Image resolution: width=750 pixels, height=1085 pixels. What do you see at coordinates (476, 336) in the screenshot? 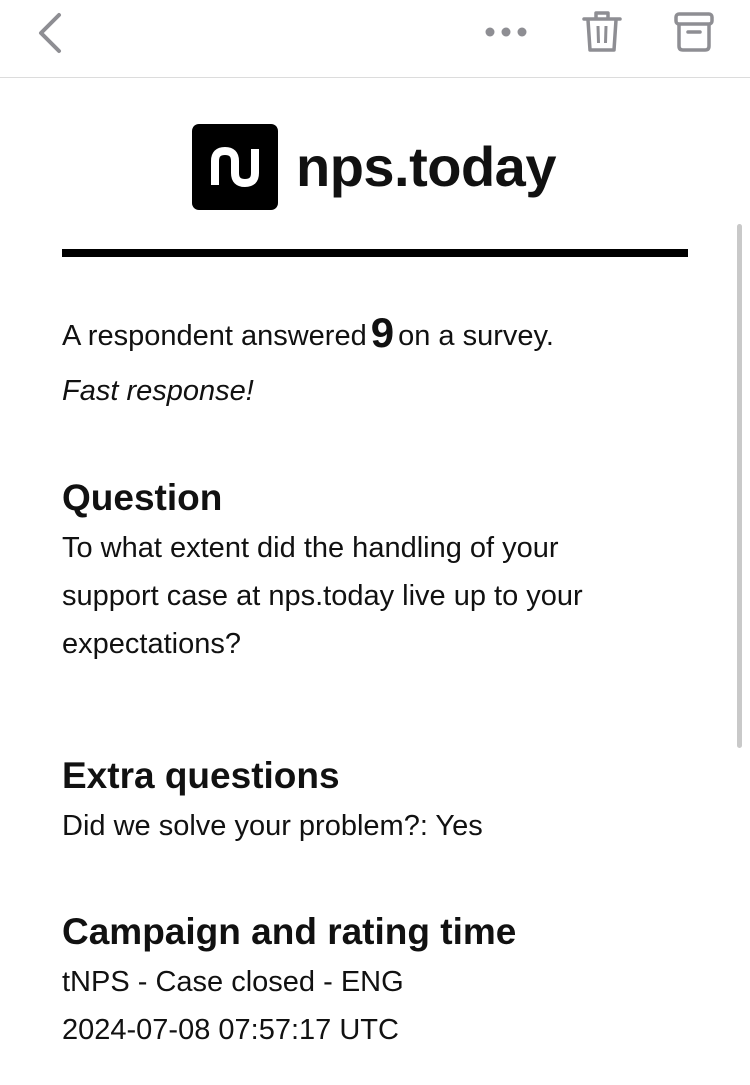
I see `answer-suffix: on a survey.` at bounding box center [476, 336].